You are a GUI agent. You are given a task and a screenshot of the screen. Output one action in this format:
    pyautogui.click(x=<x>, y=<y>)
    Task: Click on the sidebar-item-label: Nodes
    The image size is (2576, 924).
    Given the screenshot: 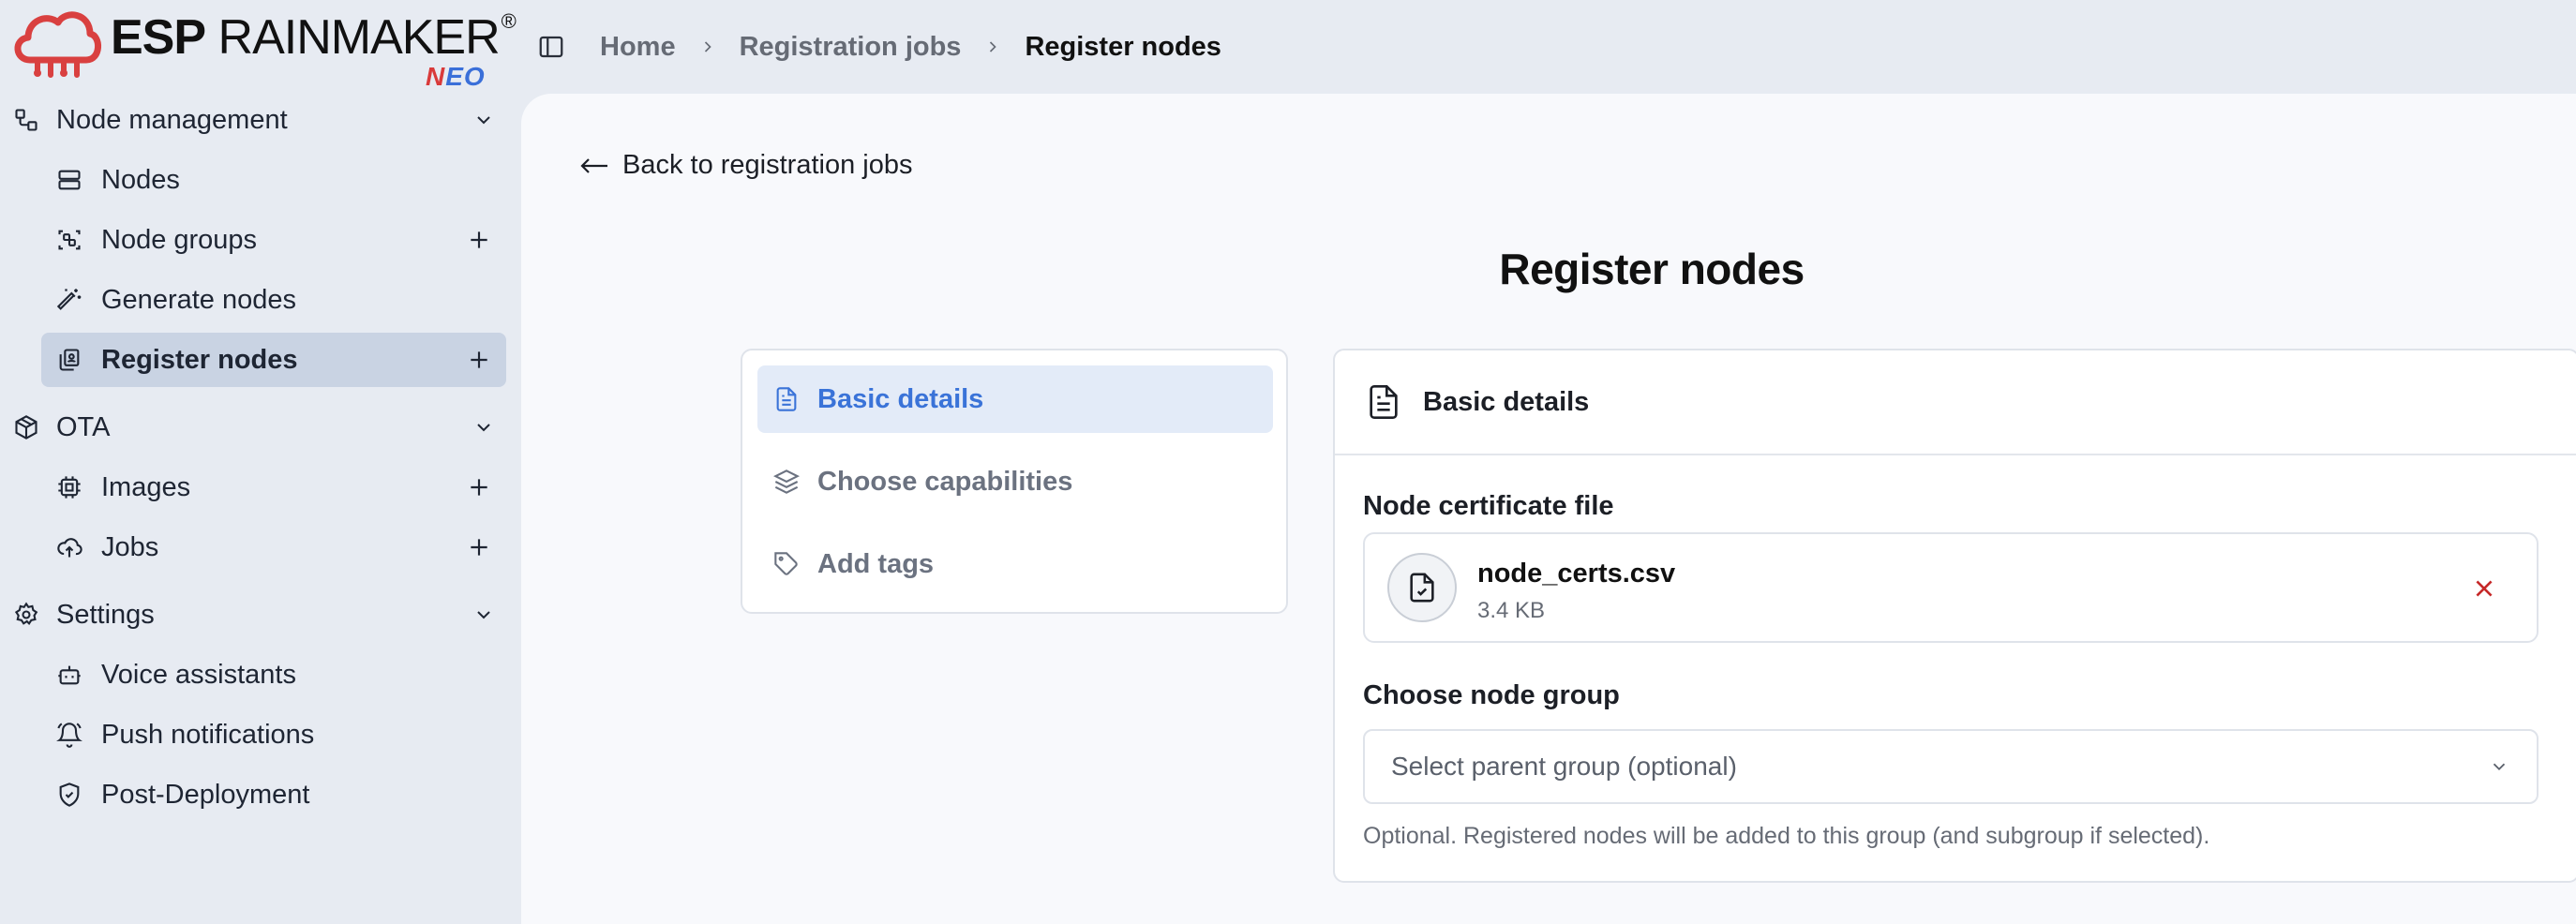 What is the action you would take?
    pyautogui.click(x=141, y=179)
    